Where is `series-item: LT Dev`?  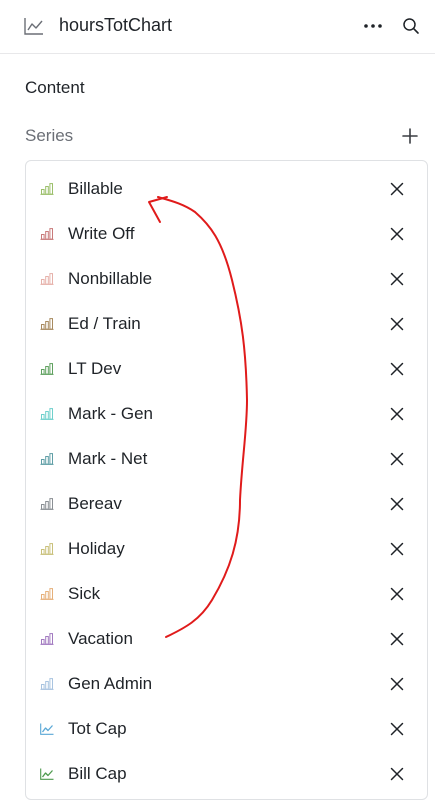 series-item: LT Dev is located at coordinates (226, 368).